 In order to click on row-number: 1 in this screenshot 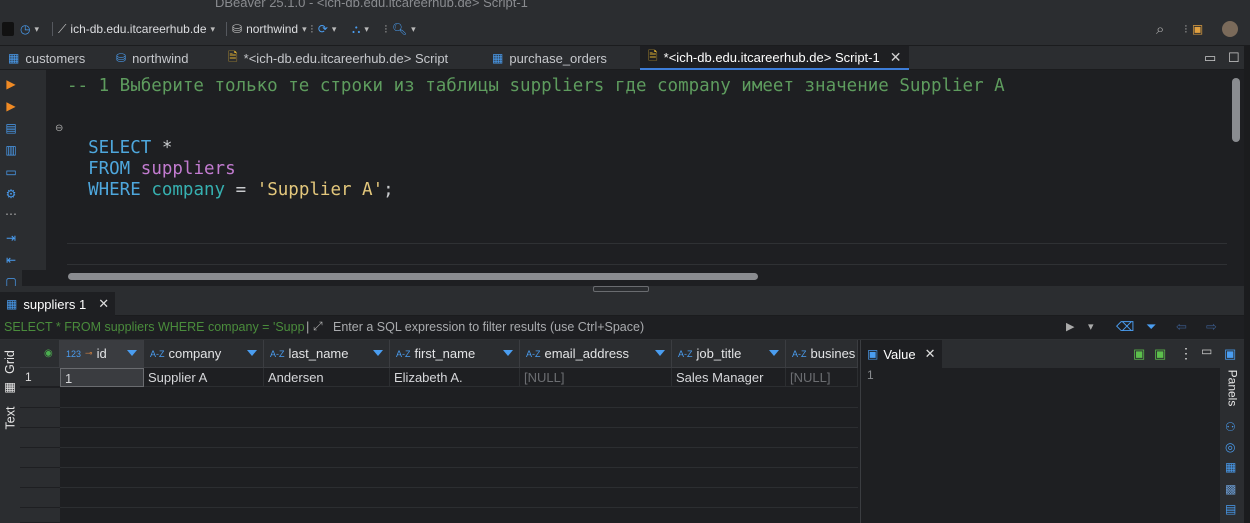, I will do `click(40, 377)`.